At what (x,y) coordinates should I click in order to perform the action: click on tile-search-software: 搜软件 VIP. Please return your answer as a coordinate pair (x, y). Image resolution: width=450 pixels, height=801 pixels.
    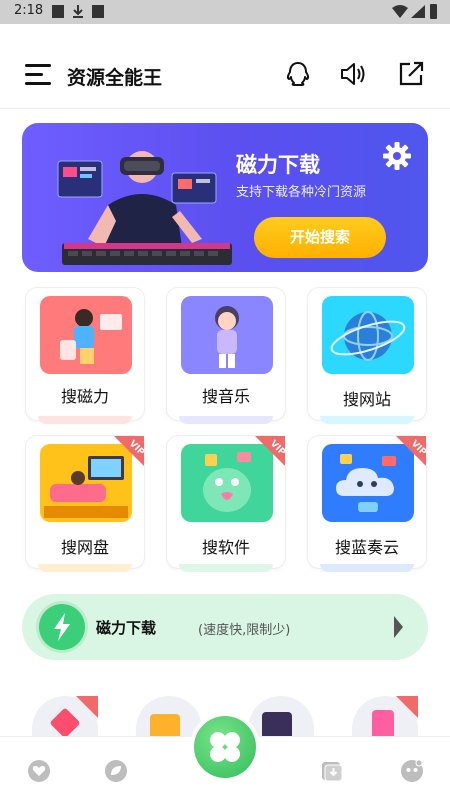
    Looking at the image, I should click on (226, 502).